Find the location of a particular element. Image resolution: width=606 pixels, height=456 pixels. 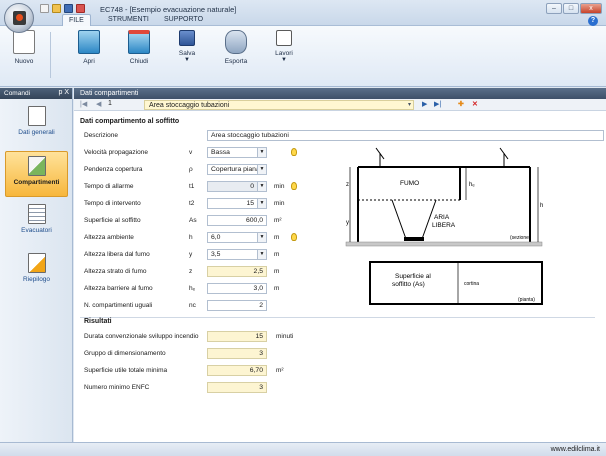

save-icon is located at coordinates (187, 38).